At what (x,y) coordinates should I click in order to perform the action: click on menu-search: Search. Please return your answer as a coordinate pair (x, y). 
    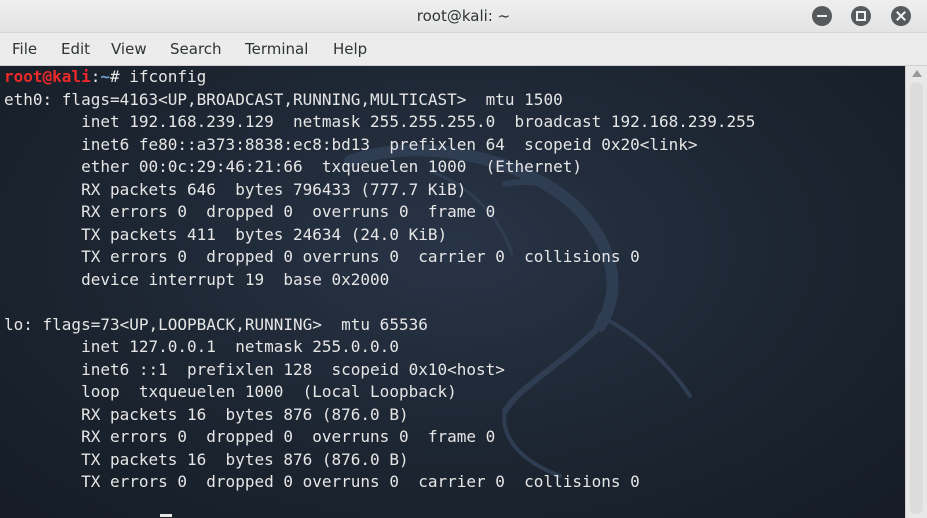
    Looking at the image, I should click on (196, 49).